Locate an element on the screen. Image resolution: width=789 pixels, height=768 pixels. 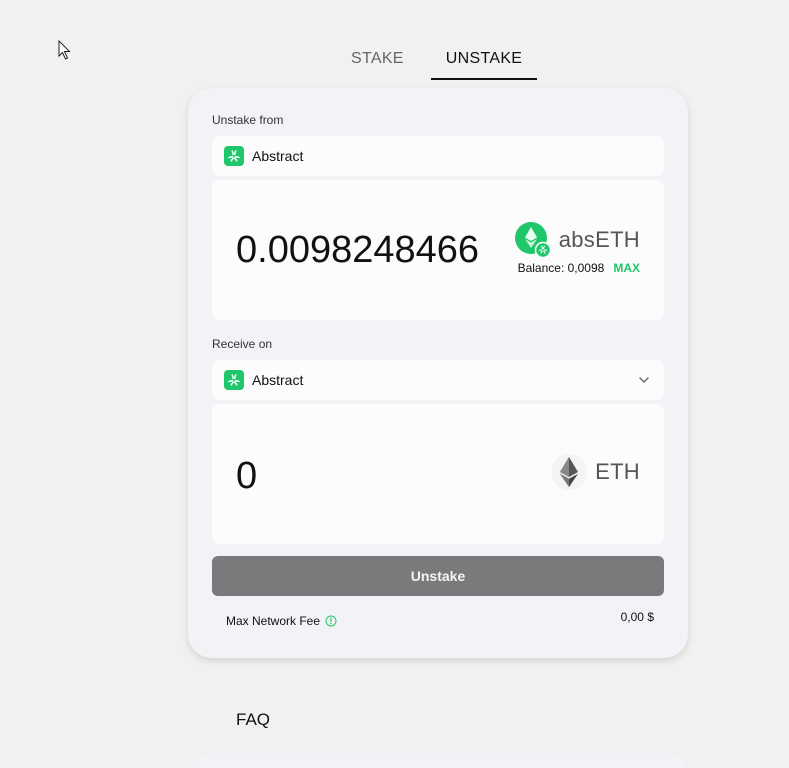
receive-on-network-select: Abstract is located at coordinates (438, 380).